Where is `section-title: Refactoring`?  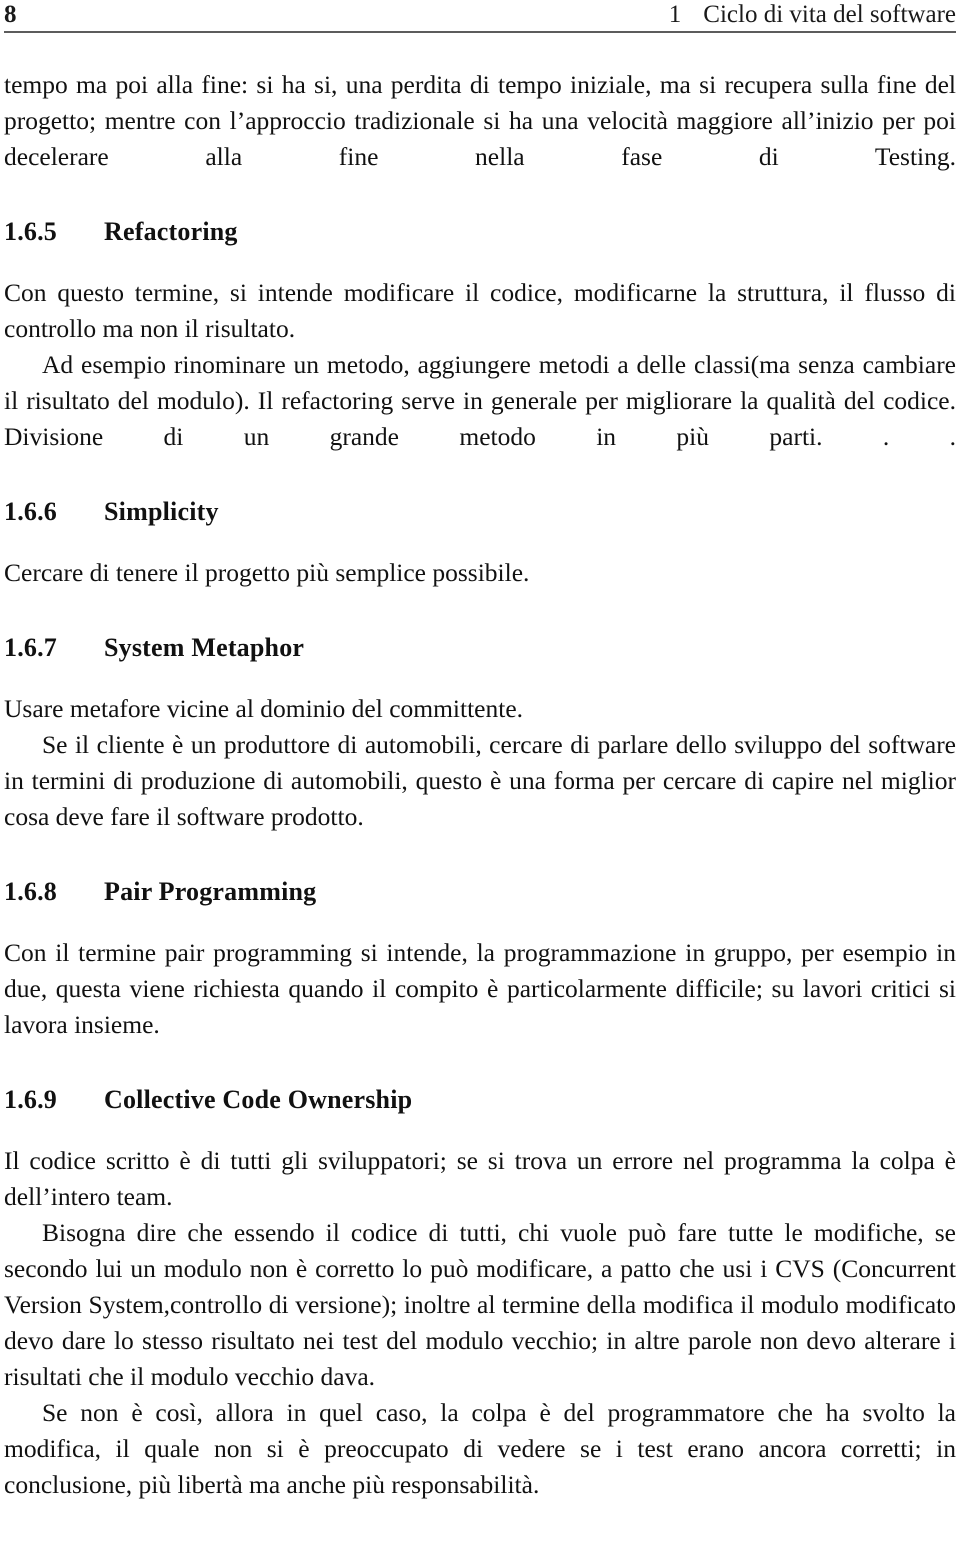
section-title: Refactoring is located at coordinates (171, 231).